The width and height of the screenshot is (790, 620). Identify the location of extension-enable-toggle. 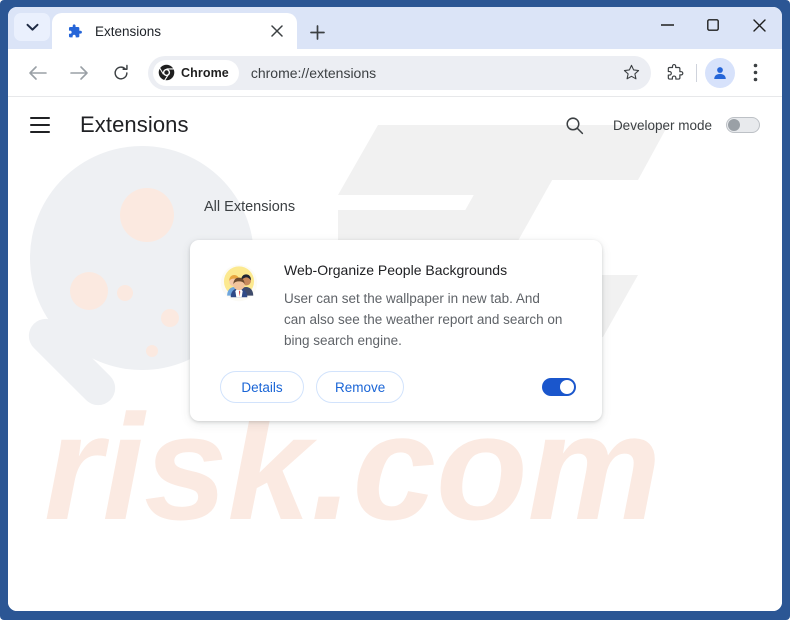
(559, 387).